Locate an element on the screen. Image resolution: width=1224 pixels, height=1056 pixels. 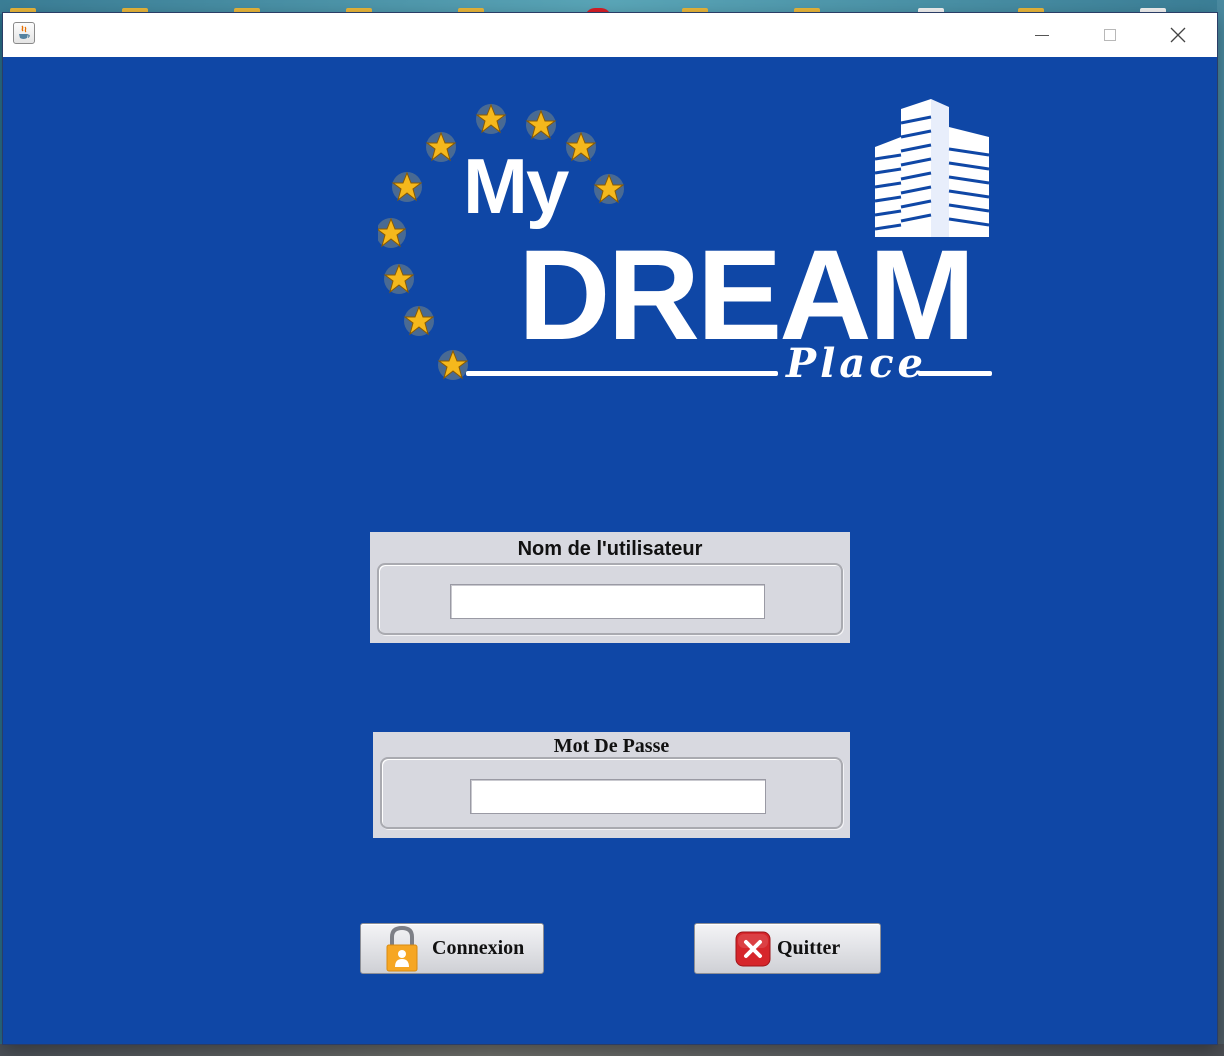
connexion-button: Connexion is located at coordinates (452, 948).